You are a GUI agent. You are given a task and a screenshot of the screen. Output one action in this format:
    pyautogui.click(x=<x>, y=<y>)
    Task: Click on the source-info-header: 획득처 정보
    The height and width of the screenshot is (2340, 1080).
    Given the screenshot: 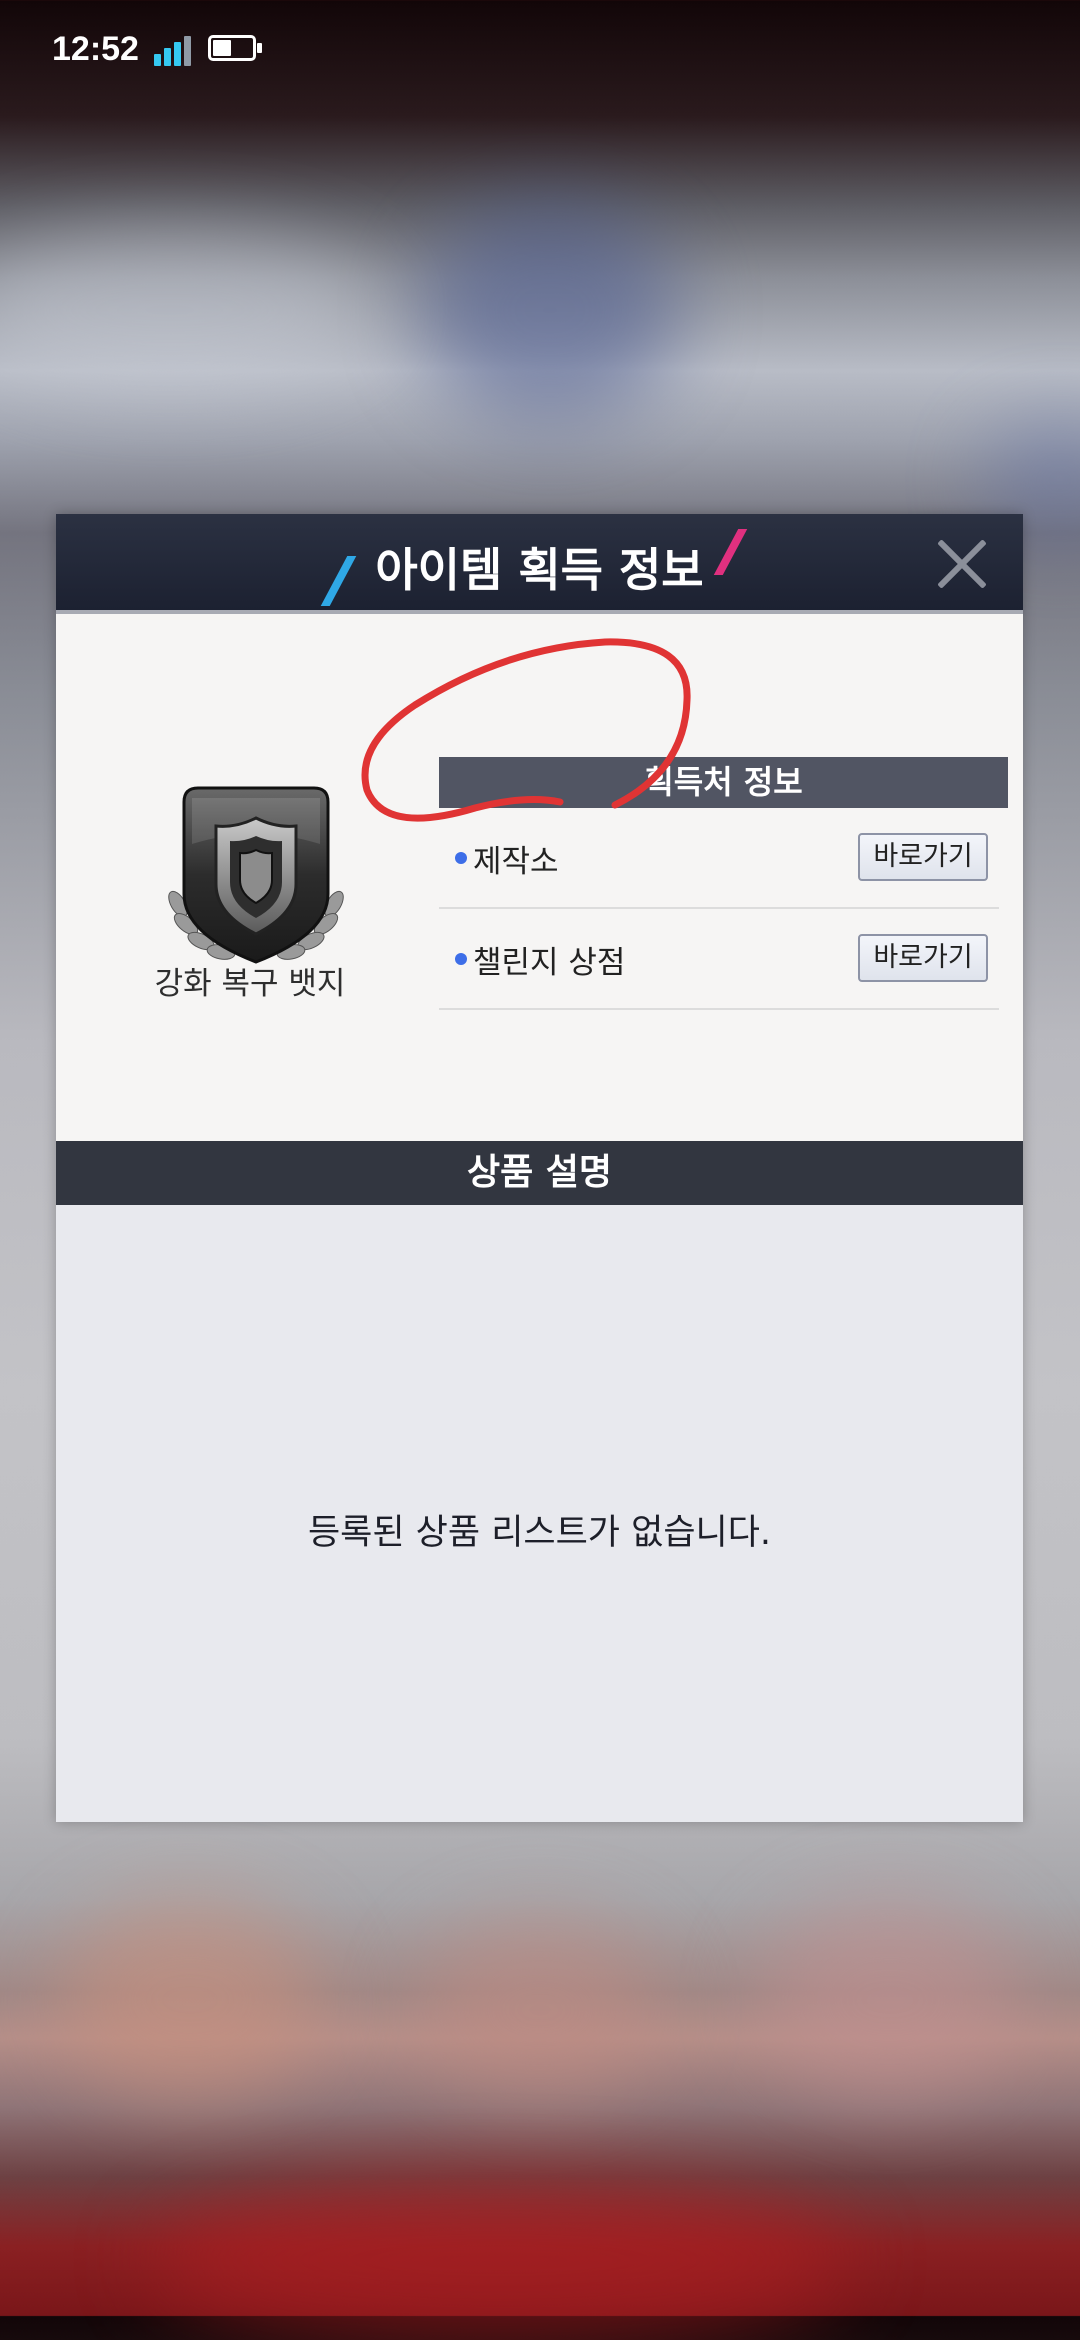 What is the action you would take?
    pyautogui.click(x=723, y=782)
    